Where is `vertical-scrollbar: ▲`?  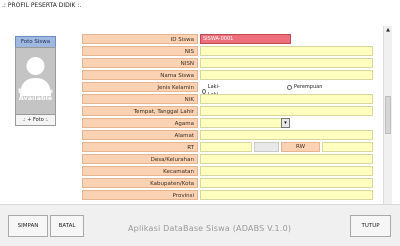
vertical-scrollbar: ▲ is located at coordinates (387, 115).